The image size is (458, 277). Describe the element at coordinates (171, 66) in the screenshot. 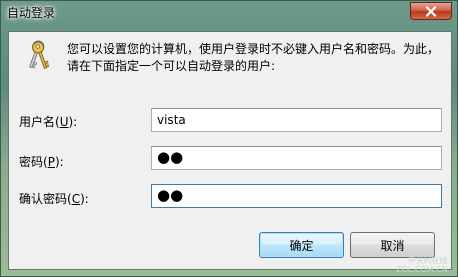

I see `instruction-line-2: 请在下面指定一个可以自动登录的用户:` at that location.